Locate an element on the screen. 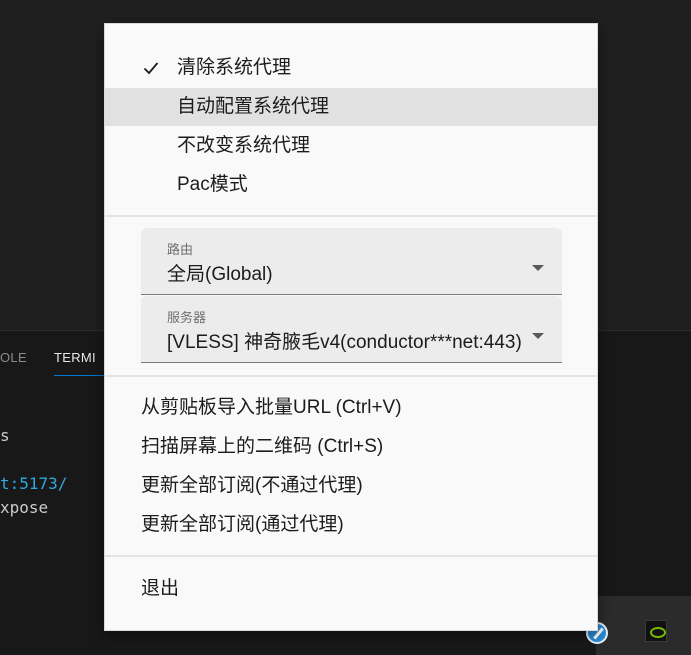  menu-item-scan-qr: 扫描屏幕上的二维码 (Ctrl+S) is located at coordinates (351, 447).